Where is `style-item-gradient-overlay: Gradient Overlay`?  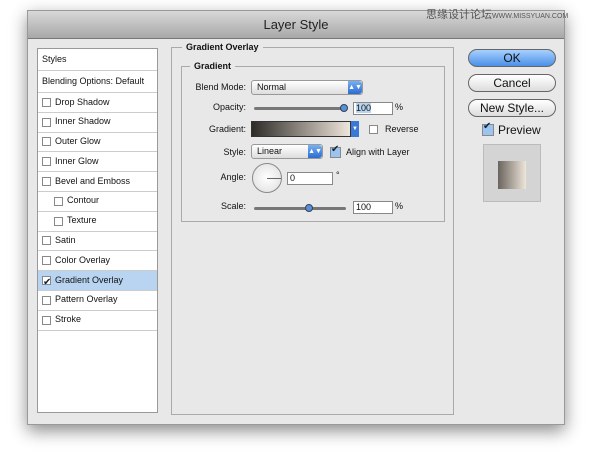 style-item-gradient-overlay: Gradient Overlay is located at coordinates (97, 282).